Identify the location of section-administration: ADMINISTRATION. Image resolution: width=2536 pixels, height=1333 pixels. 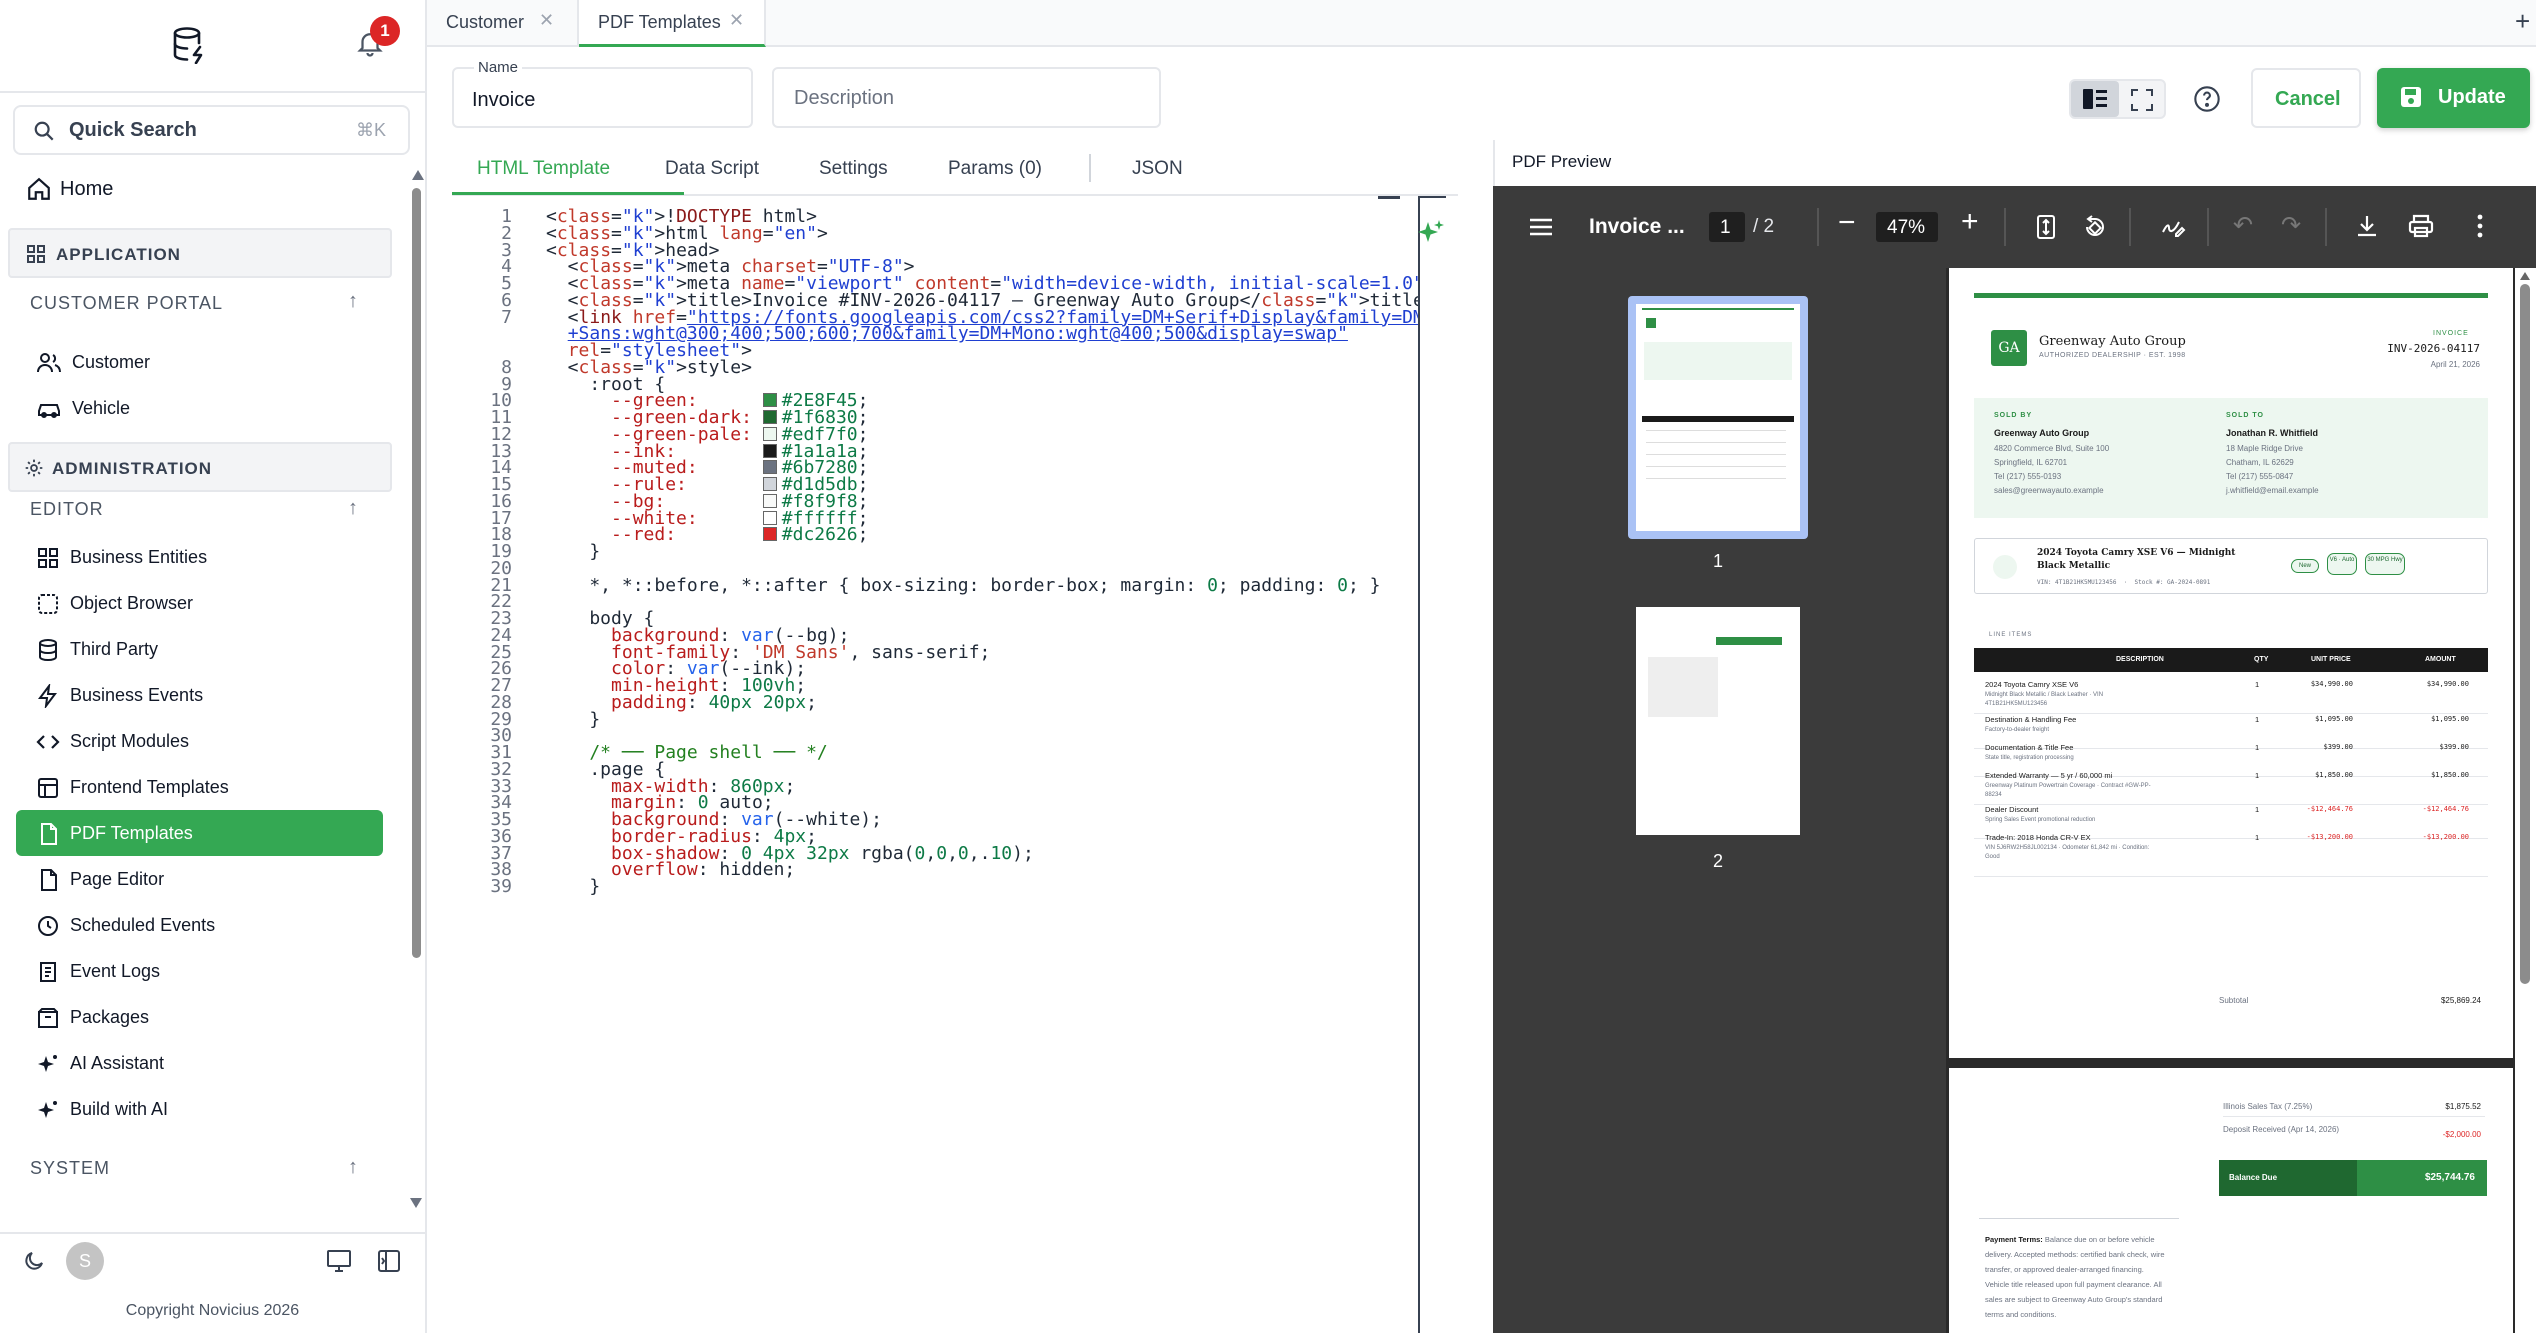
(200, 467).